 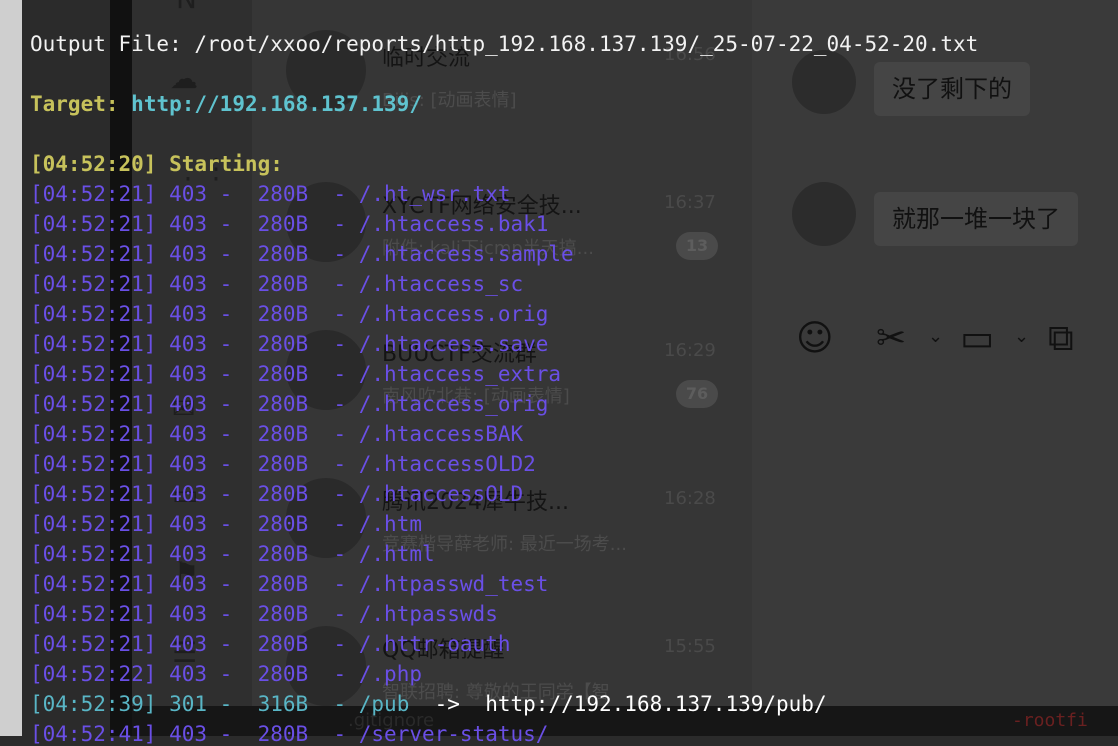 I want to click on result-path: /pub, so click(x=384, y=704).